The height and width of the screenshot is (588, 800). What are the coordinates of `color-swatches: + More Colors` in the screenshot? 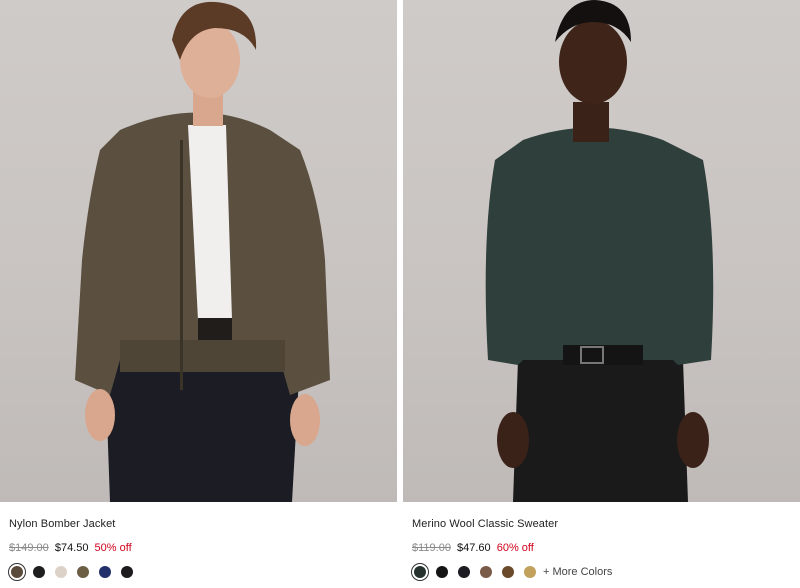 It's located at (511, 572).